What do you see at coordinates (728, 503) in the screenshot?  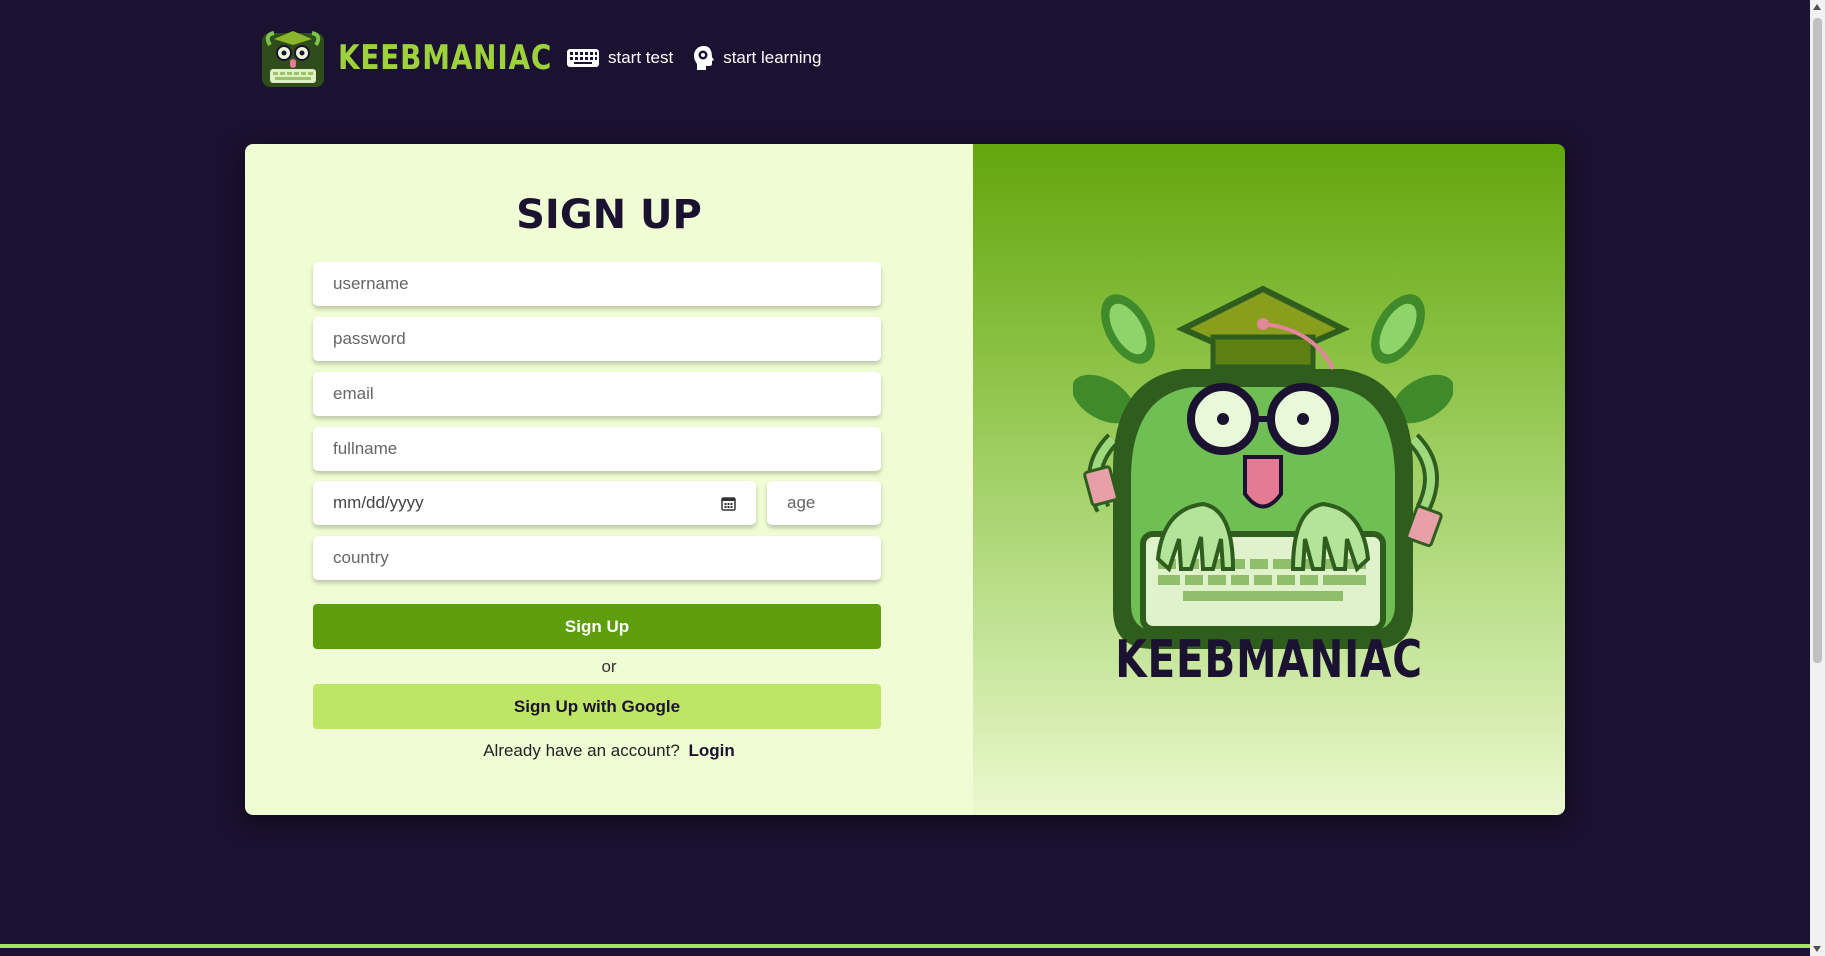 I see `calendar-icon` at bounding box center [728, 503].